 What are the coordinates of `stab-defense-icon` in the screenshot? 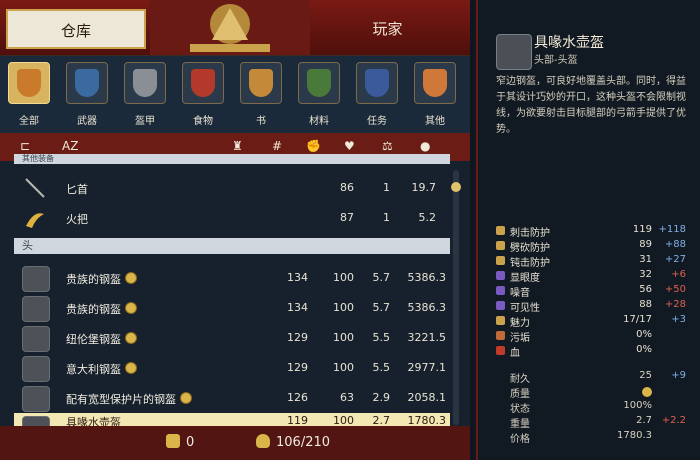 It's located at (500, 230).